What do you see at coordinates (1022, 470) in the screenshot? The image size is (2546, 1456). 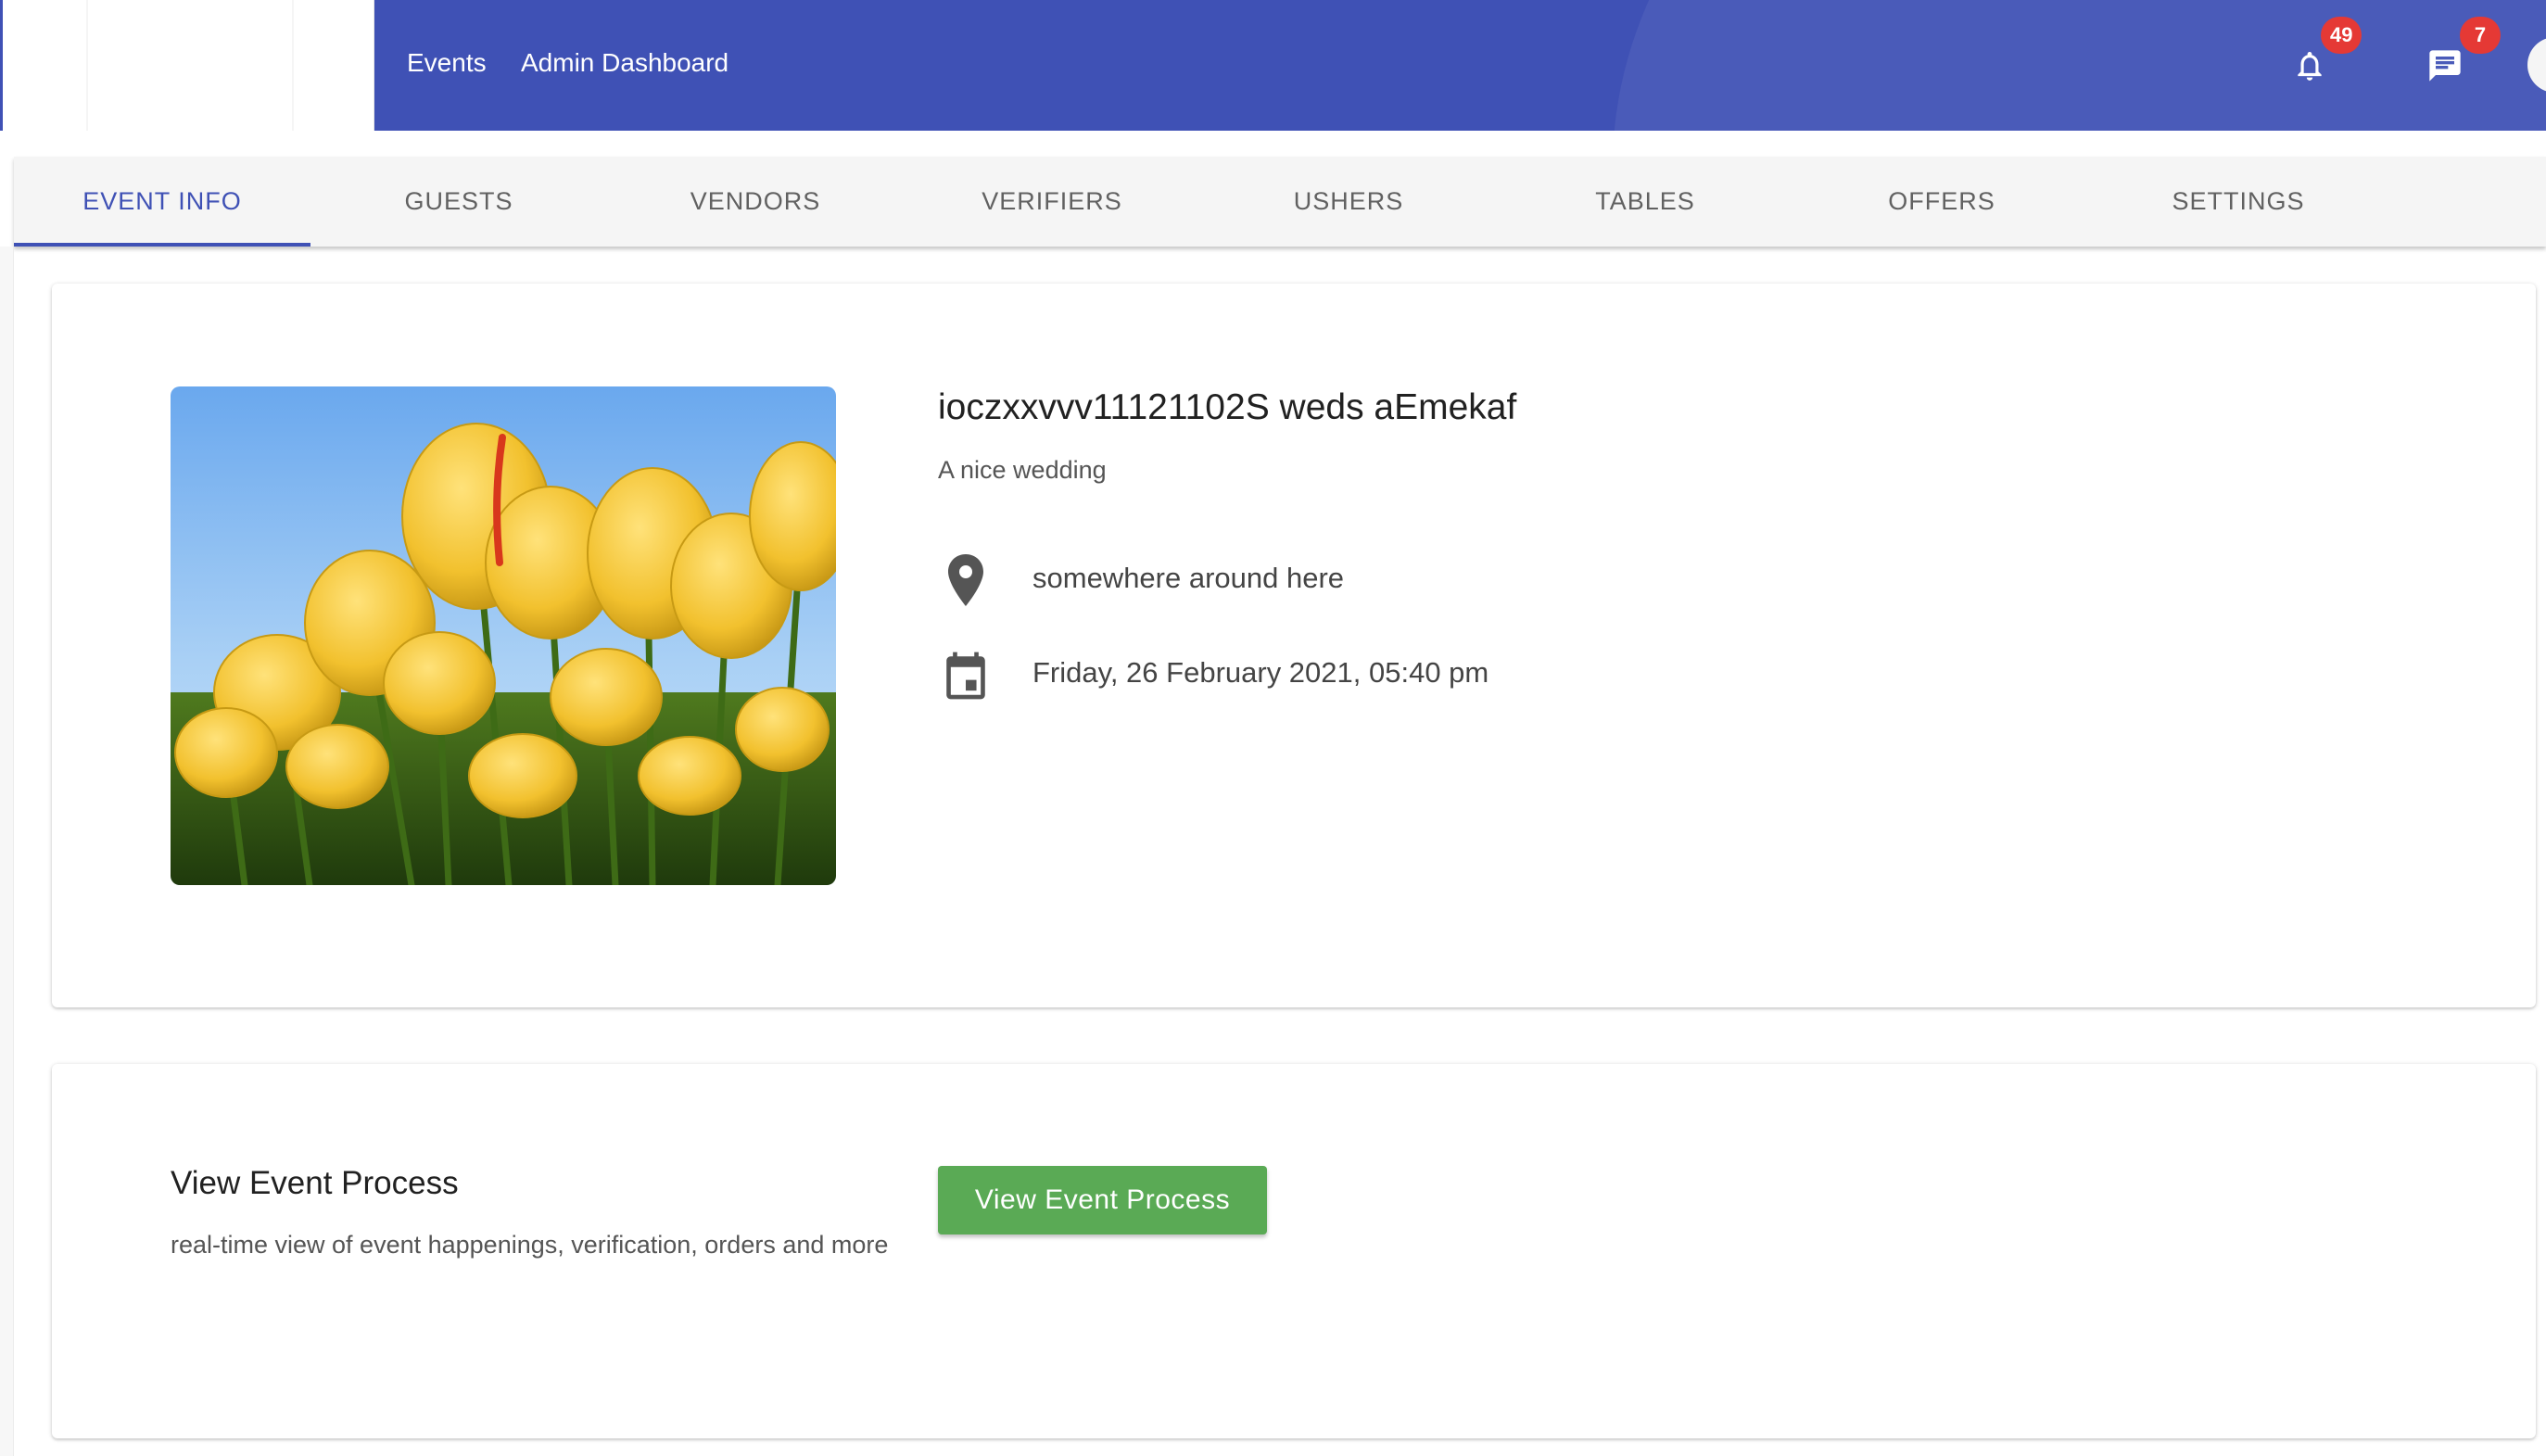 I see `event-description: A nice wedding` at bounding box center [1022, 470].